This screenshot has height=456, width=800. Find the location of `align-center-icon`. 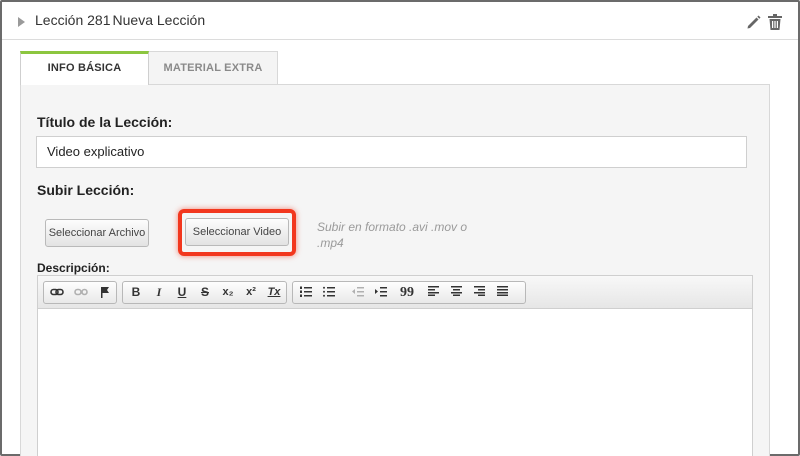

align-center-icon is located at coordinates (456, 292).